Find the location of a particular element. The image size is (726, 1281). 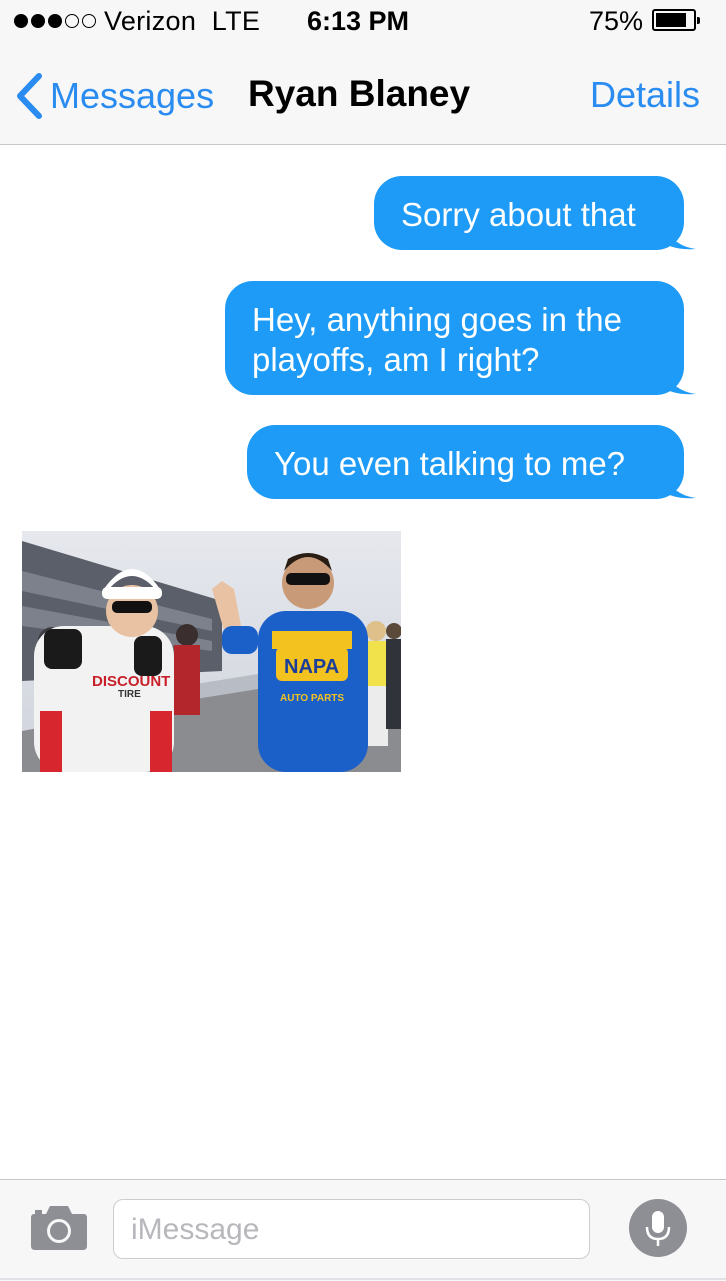

microphone-button is located at coordinates (658, 1228).